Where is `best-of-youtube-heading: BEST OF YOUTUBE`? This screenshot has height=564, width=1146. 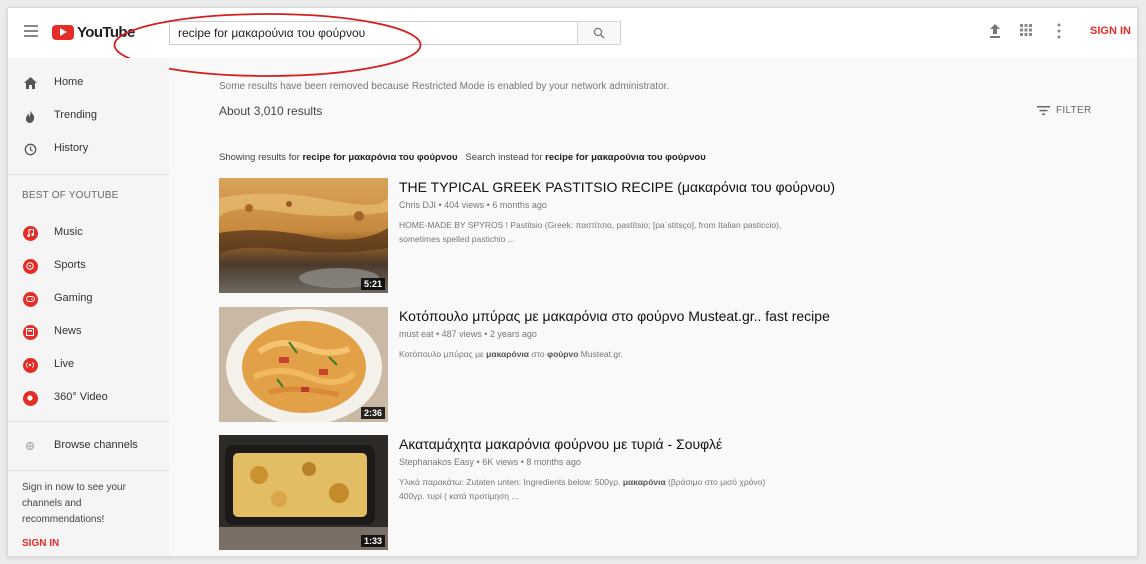
best-of-youtube-heading: BEST OF YOUTUBE is located at coordinates (70, 195).